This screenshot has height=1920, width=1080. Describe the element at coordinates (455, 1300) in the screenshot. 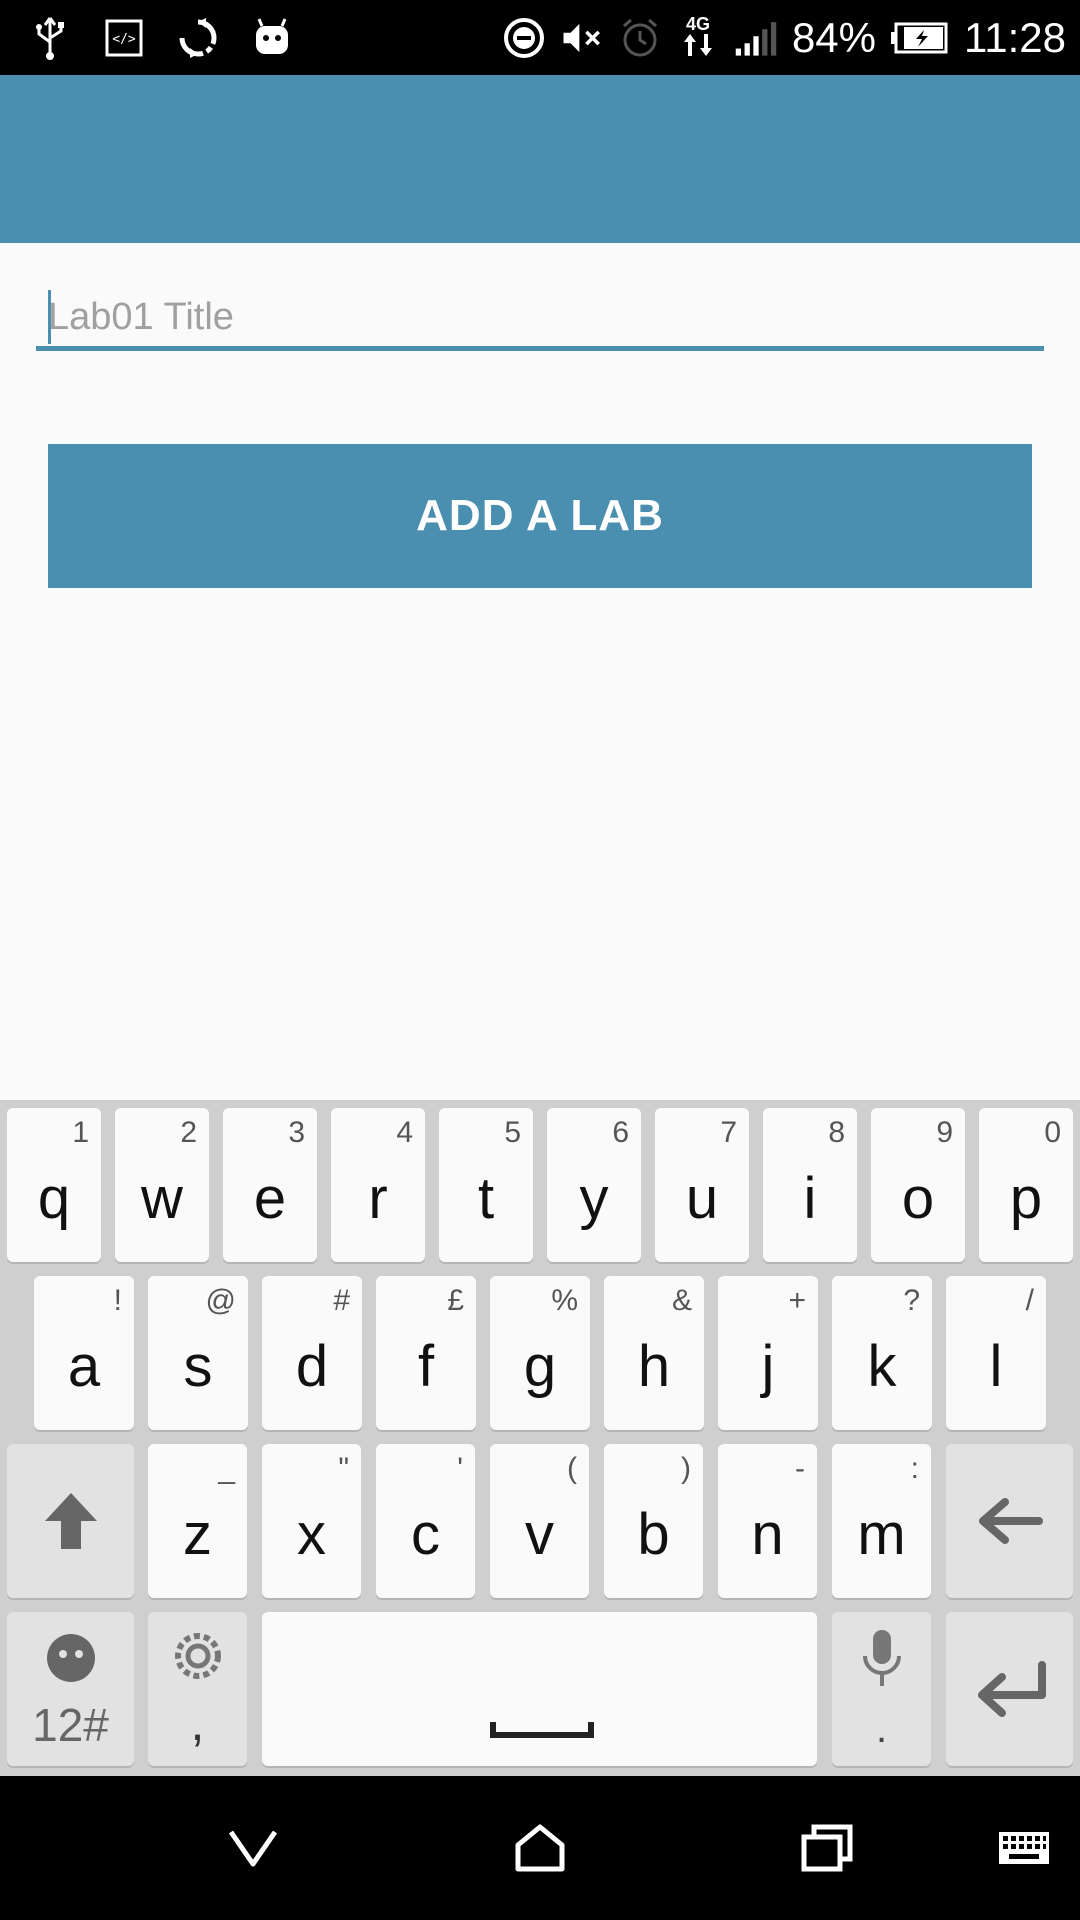

I see `key-alt-label: £` at that location.